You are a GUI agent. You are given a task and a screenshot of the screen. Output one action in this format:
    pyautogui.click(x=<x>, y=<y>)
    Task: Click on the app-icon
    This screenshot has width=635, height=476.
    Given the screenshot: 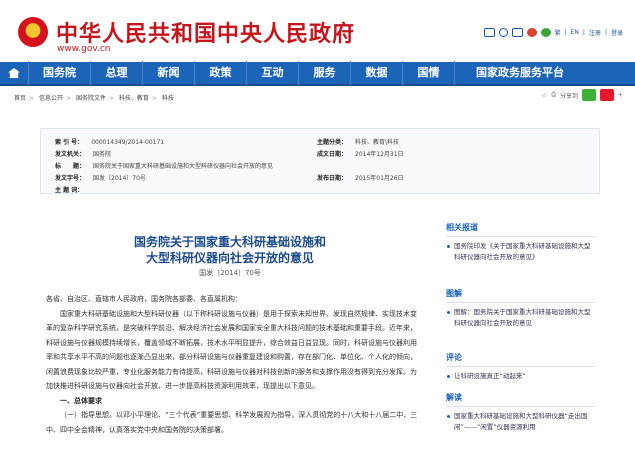 What is the action you would take?
    pyautogui.click(x=503, y=32)
    